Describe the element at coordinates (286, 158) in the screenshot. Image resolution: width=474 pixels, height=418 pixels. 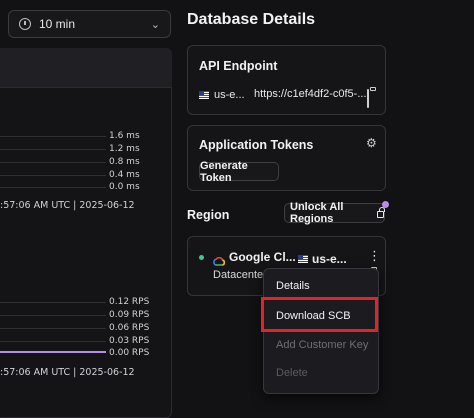
I see `application-tokens-card: Application Tokens ⚙ Generate Token` at that location.